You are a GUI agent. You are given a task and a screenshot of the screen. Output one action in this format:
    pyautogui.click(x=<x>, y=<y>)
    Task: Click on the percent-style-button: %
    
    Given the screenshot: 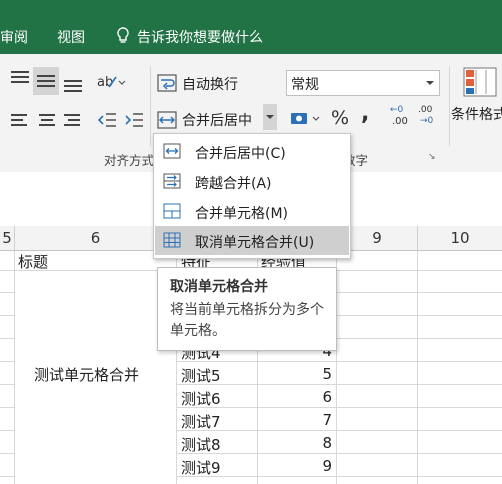 What is the action you would take?
    pyautogui.click(x=340, y=118)
    